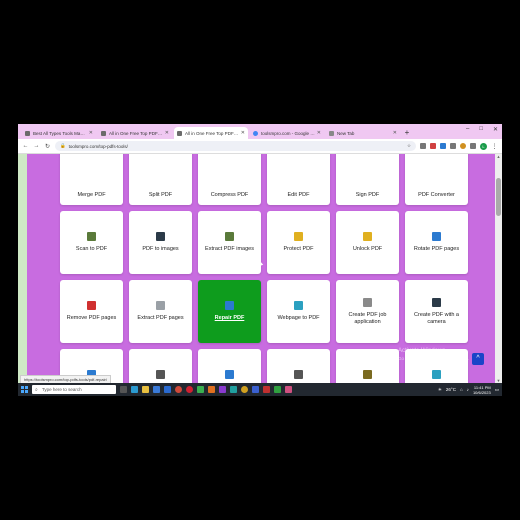 The height and width of the screenshot is (520, 520). I want to click on tool-card-add-watermark: Add watermark, so click(160, 366).